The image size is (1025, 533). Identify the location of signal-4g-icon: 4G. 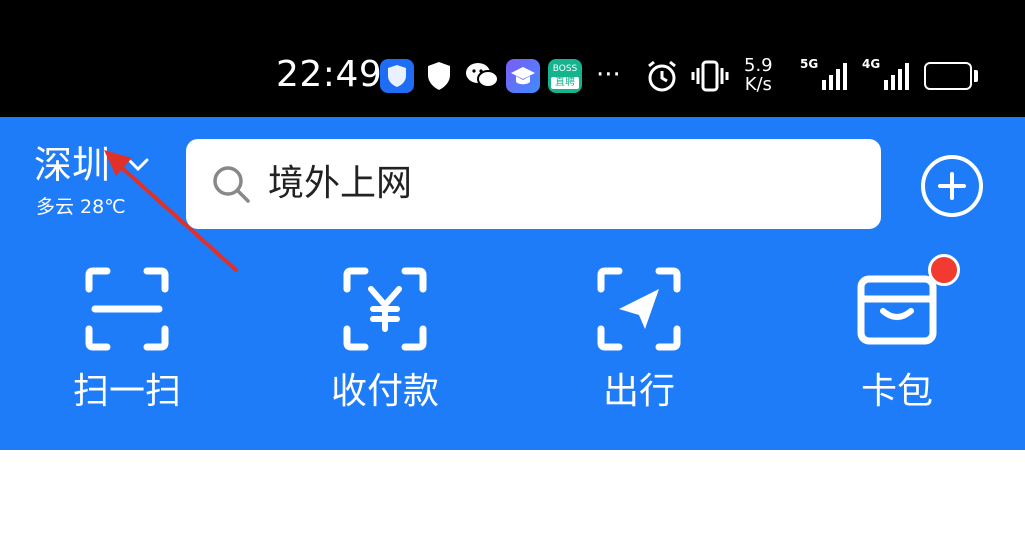
(890, 78).